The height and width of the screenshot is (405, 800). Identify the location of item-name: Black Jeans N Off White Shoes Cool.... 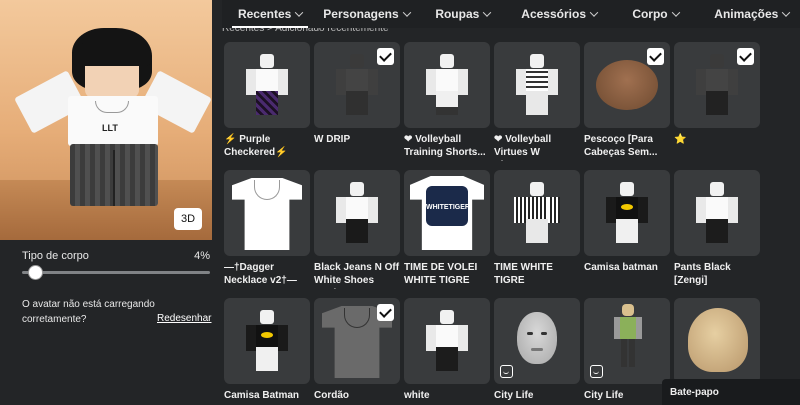
(357, 275).